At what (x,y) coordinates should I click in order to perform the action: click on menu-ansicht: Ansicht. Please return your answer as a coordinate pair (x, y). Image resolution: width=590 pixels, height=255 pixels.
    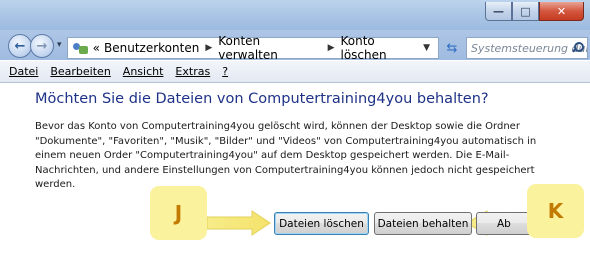
    Looking at the image, I should click on (143, 71).